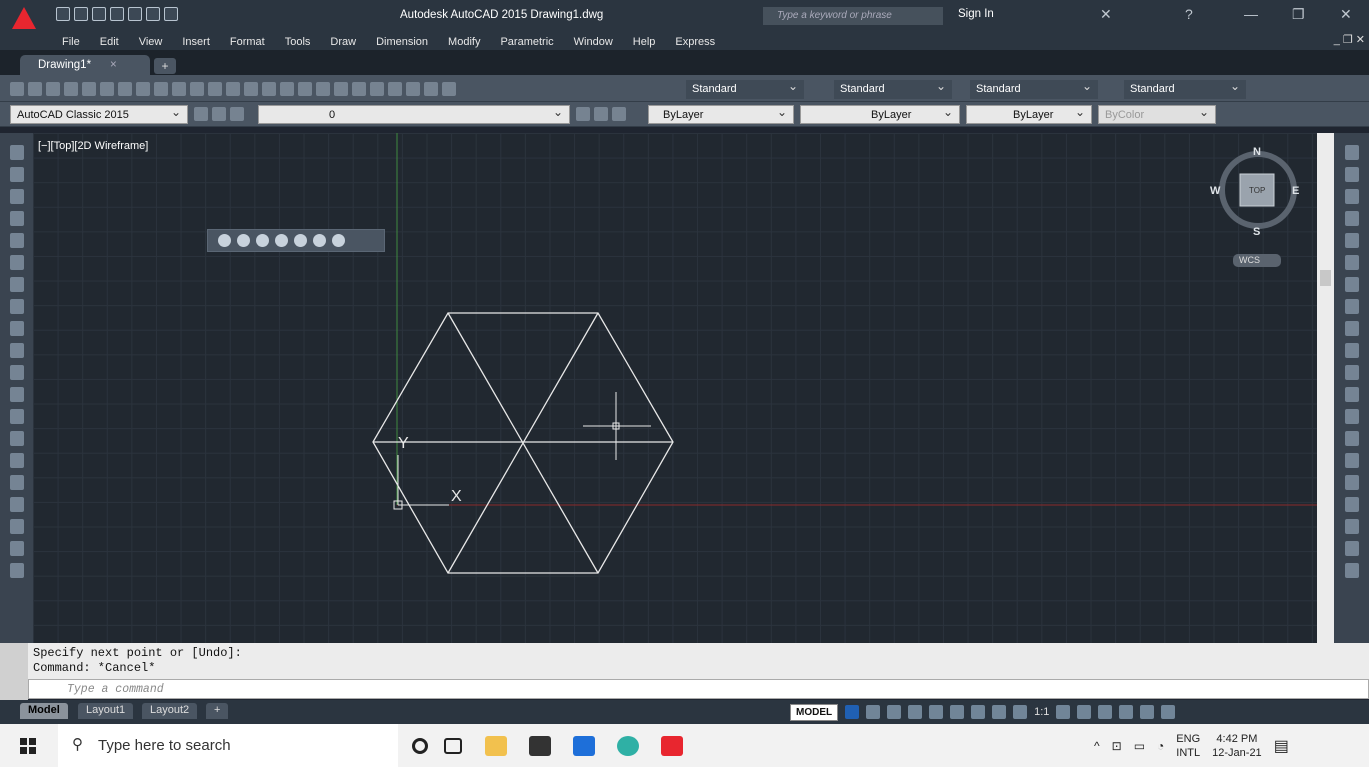 The image size is (1369, 767). Describe the element at coordinates (894, 712) in the screenshot. I see `ortho-icon` at that location.